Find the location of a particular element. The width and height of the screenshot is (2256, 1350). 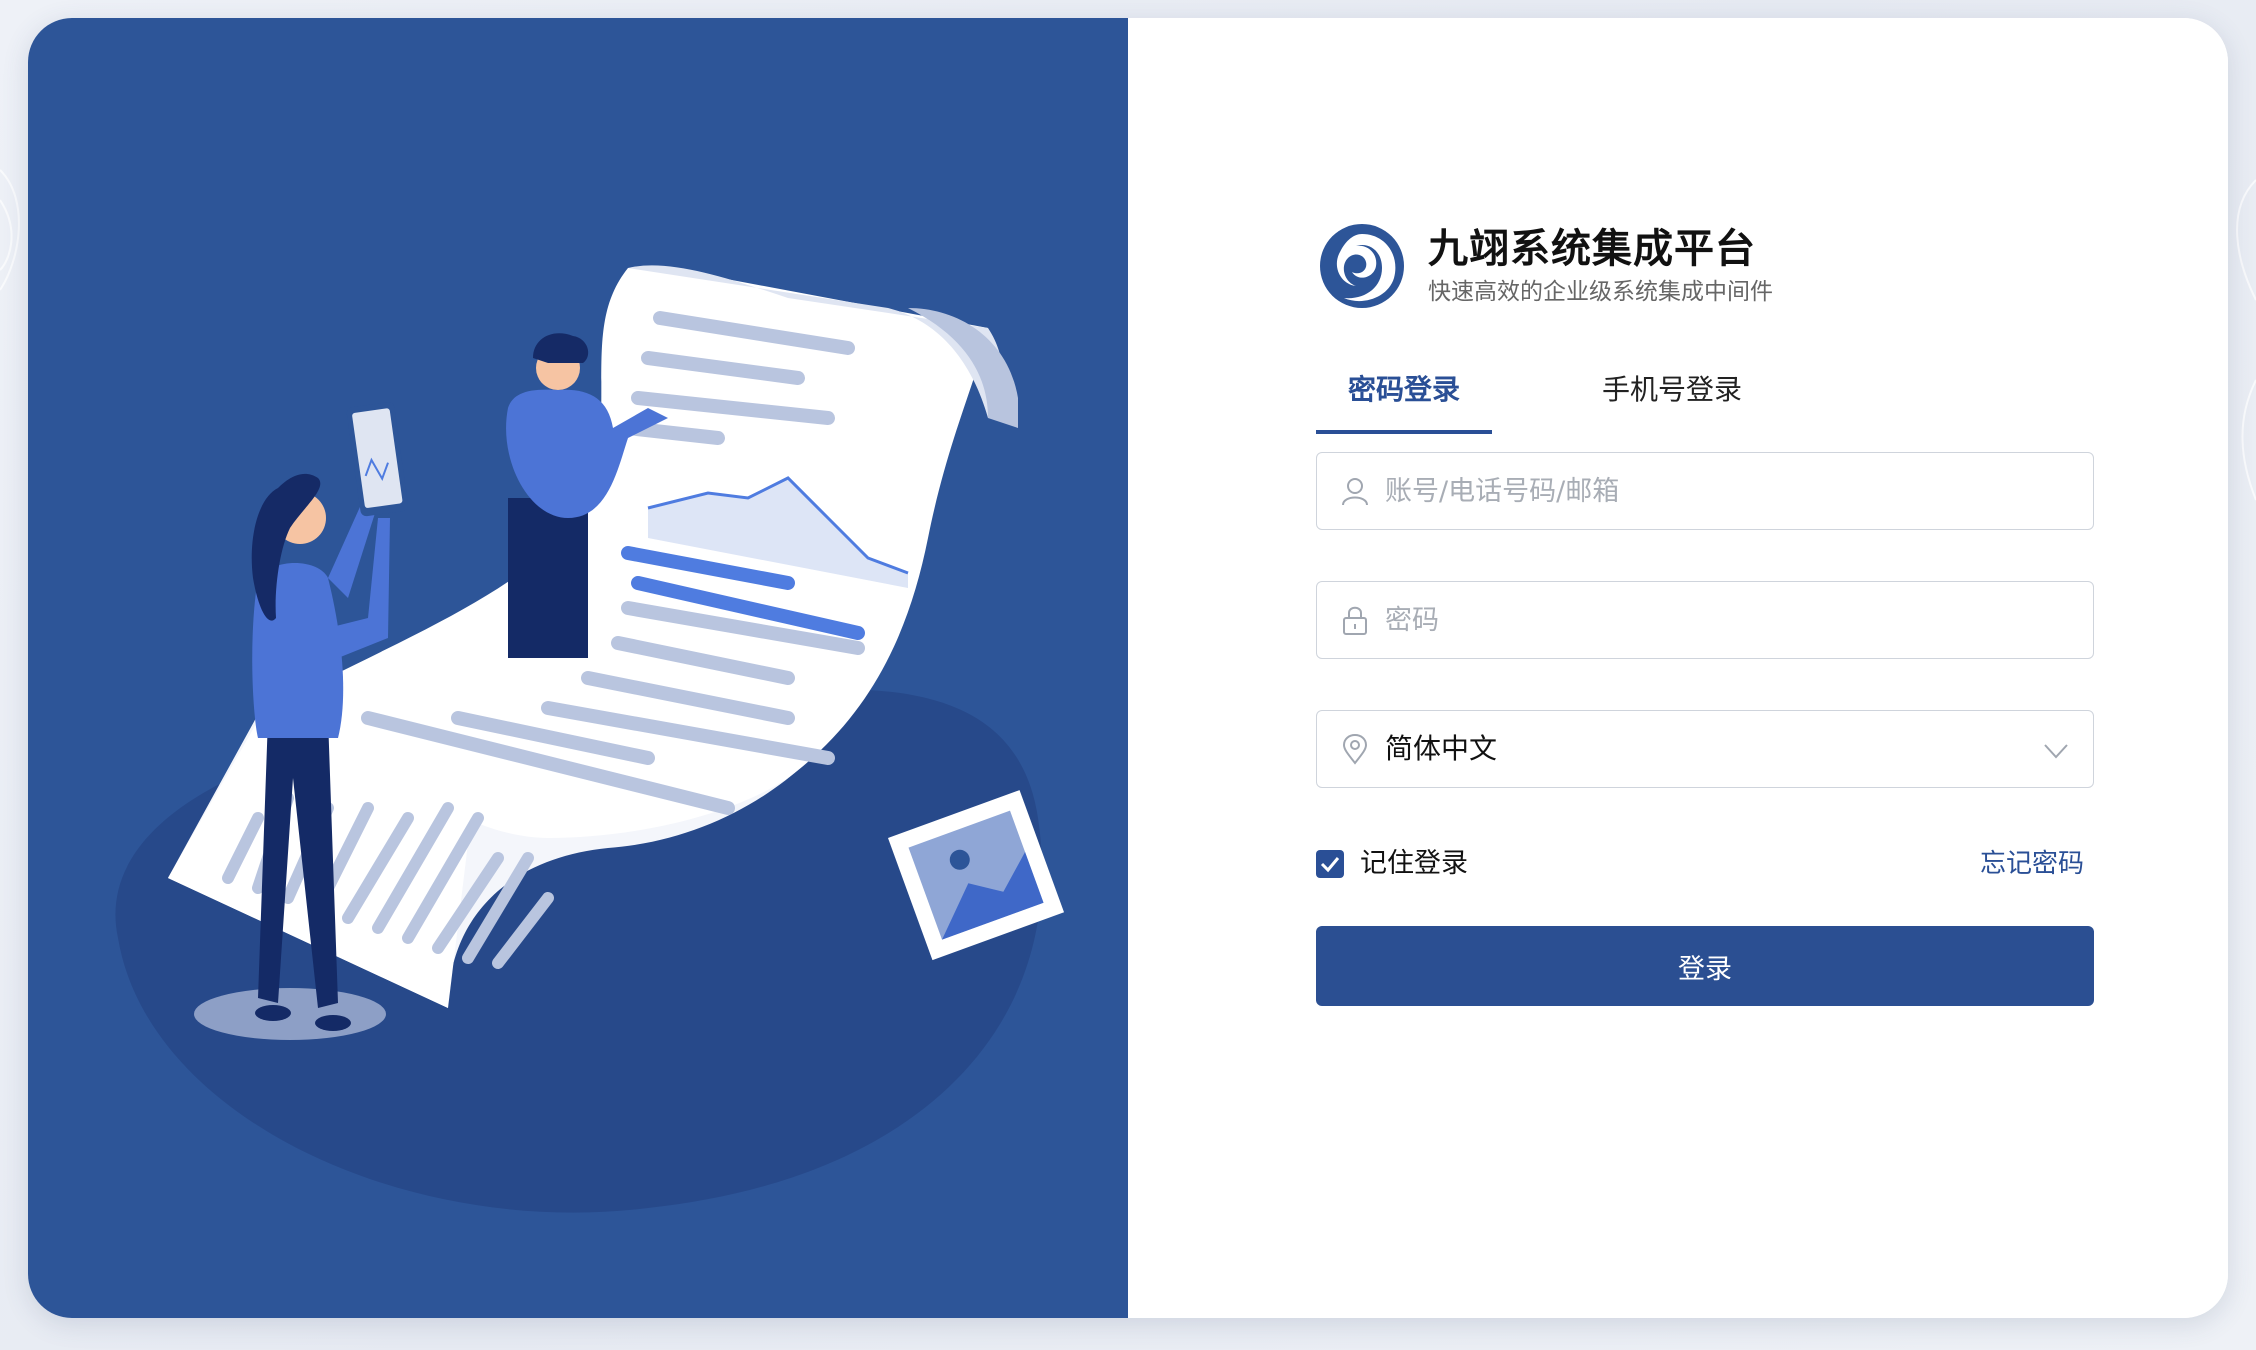

brand-title: 九翊系统集成平台 is located at coordinates (1592, 249).